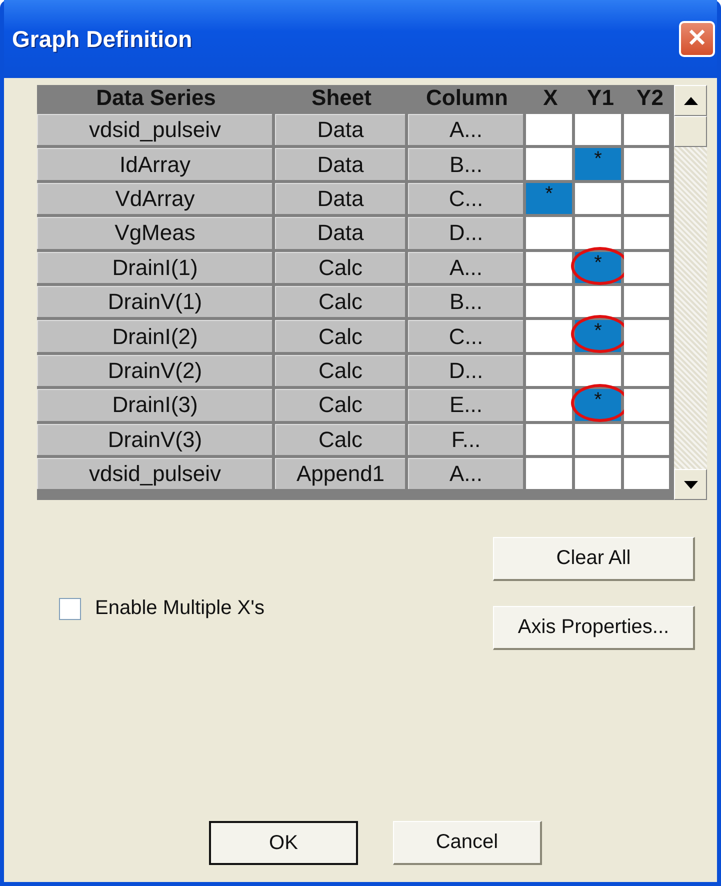 The height and width of the screenshot is (886, 721). I want to click on column-header: Y2, so click(650, 98).